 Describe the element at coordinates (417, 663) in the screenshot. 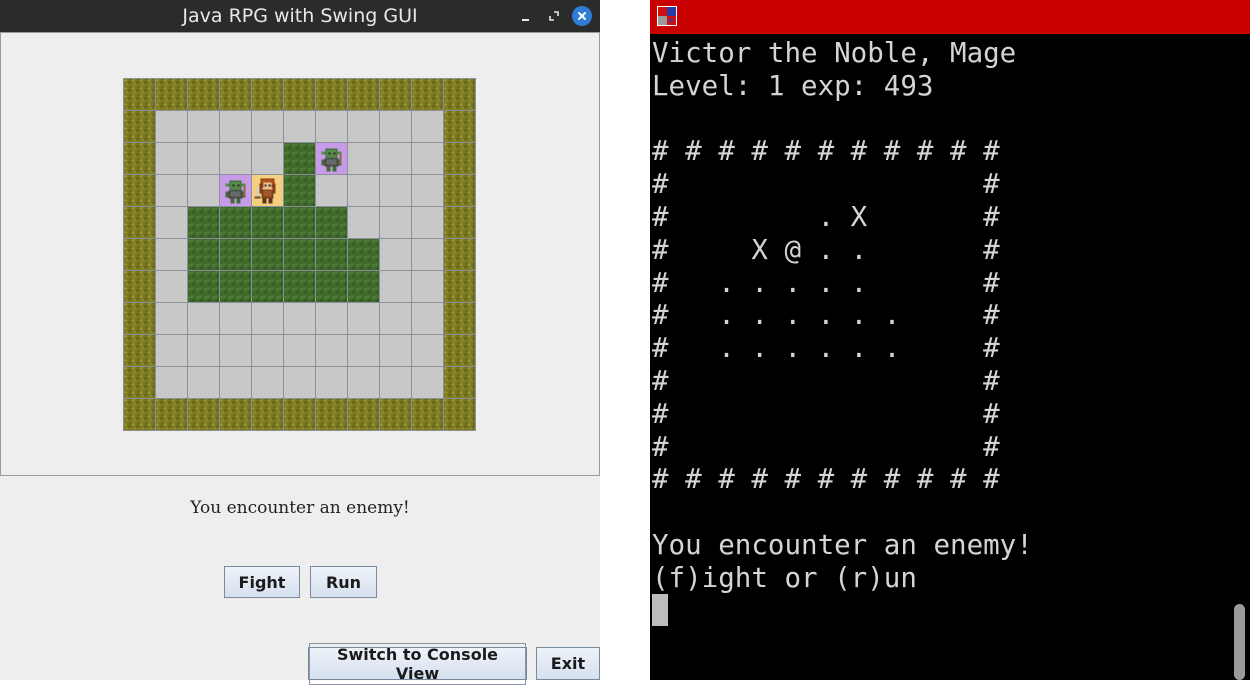

I see `switch-to-console-button: Switch to Console View` at that location.